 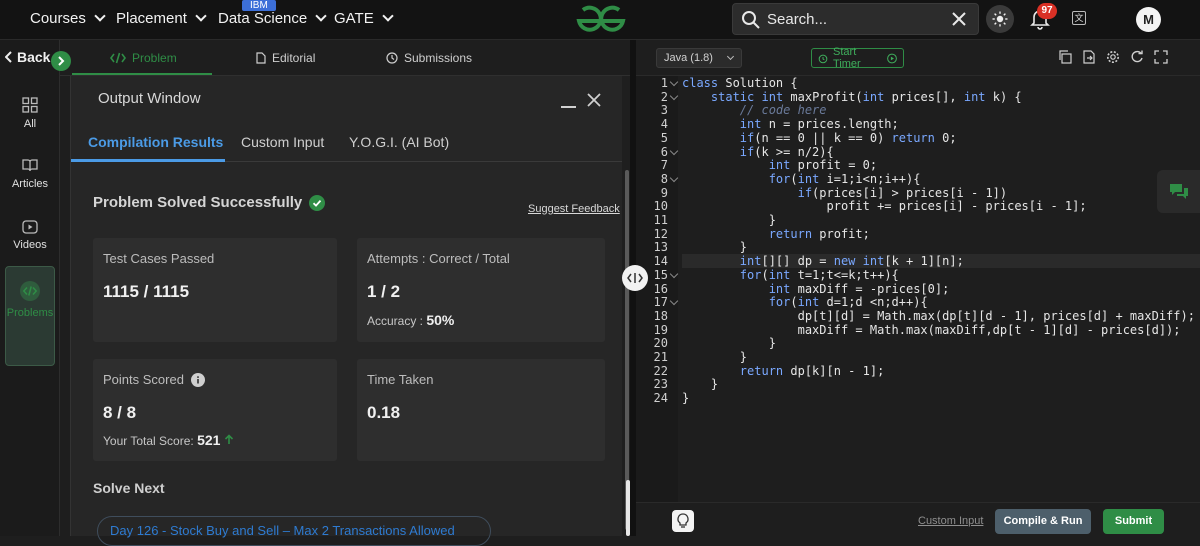 What do you see at coordinates (364, 18) in the screenshot?
I see `nav-gate: GATE` at bounding box center [364, 18].